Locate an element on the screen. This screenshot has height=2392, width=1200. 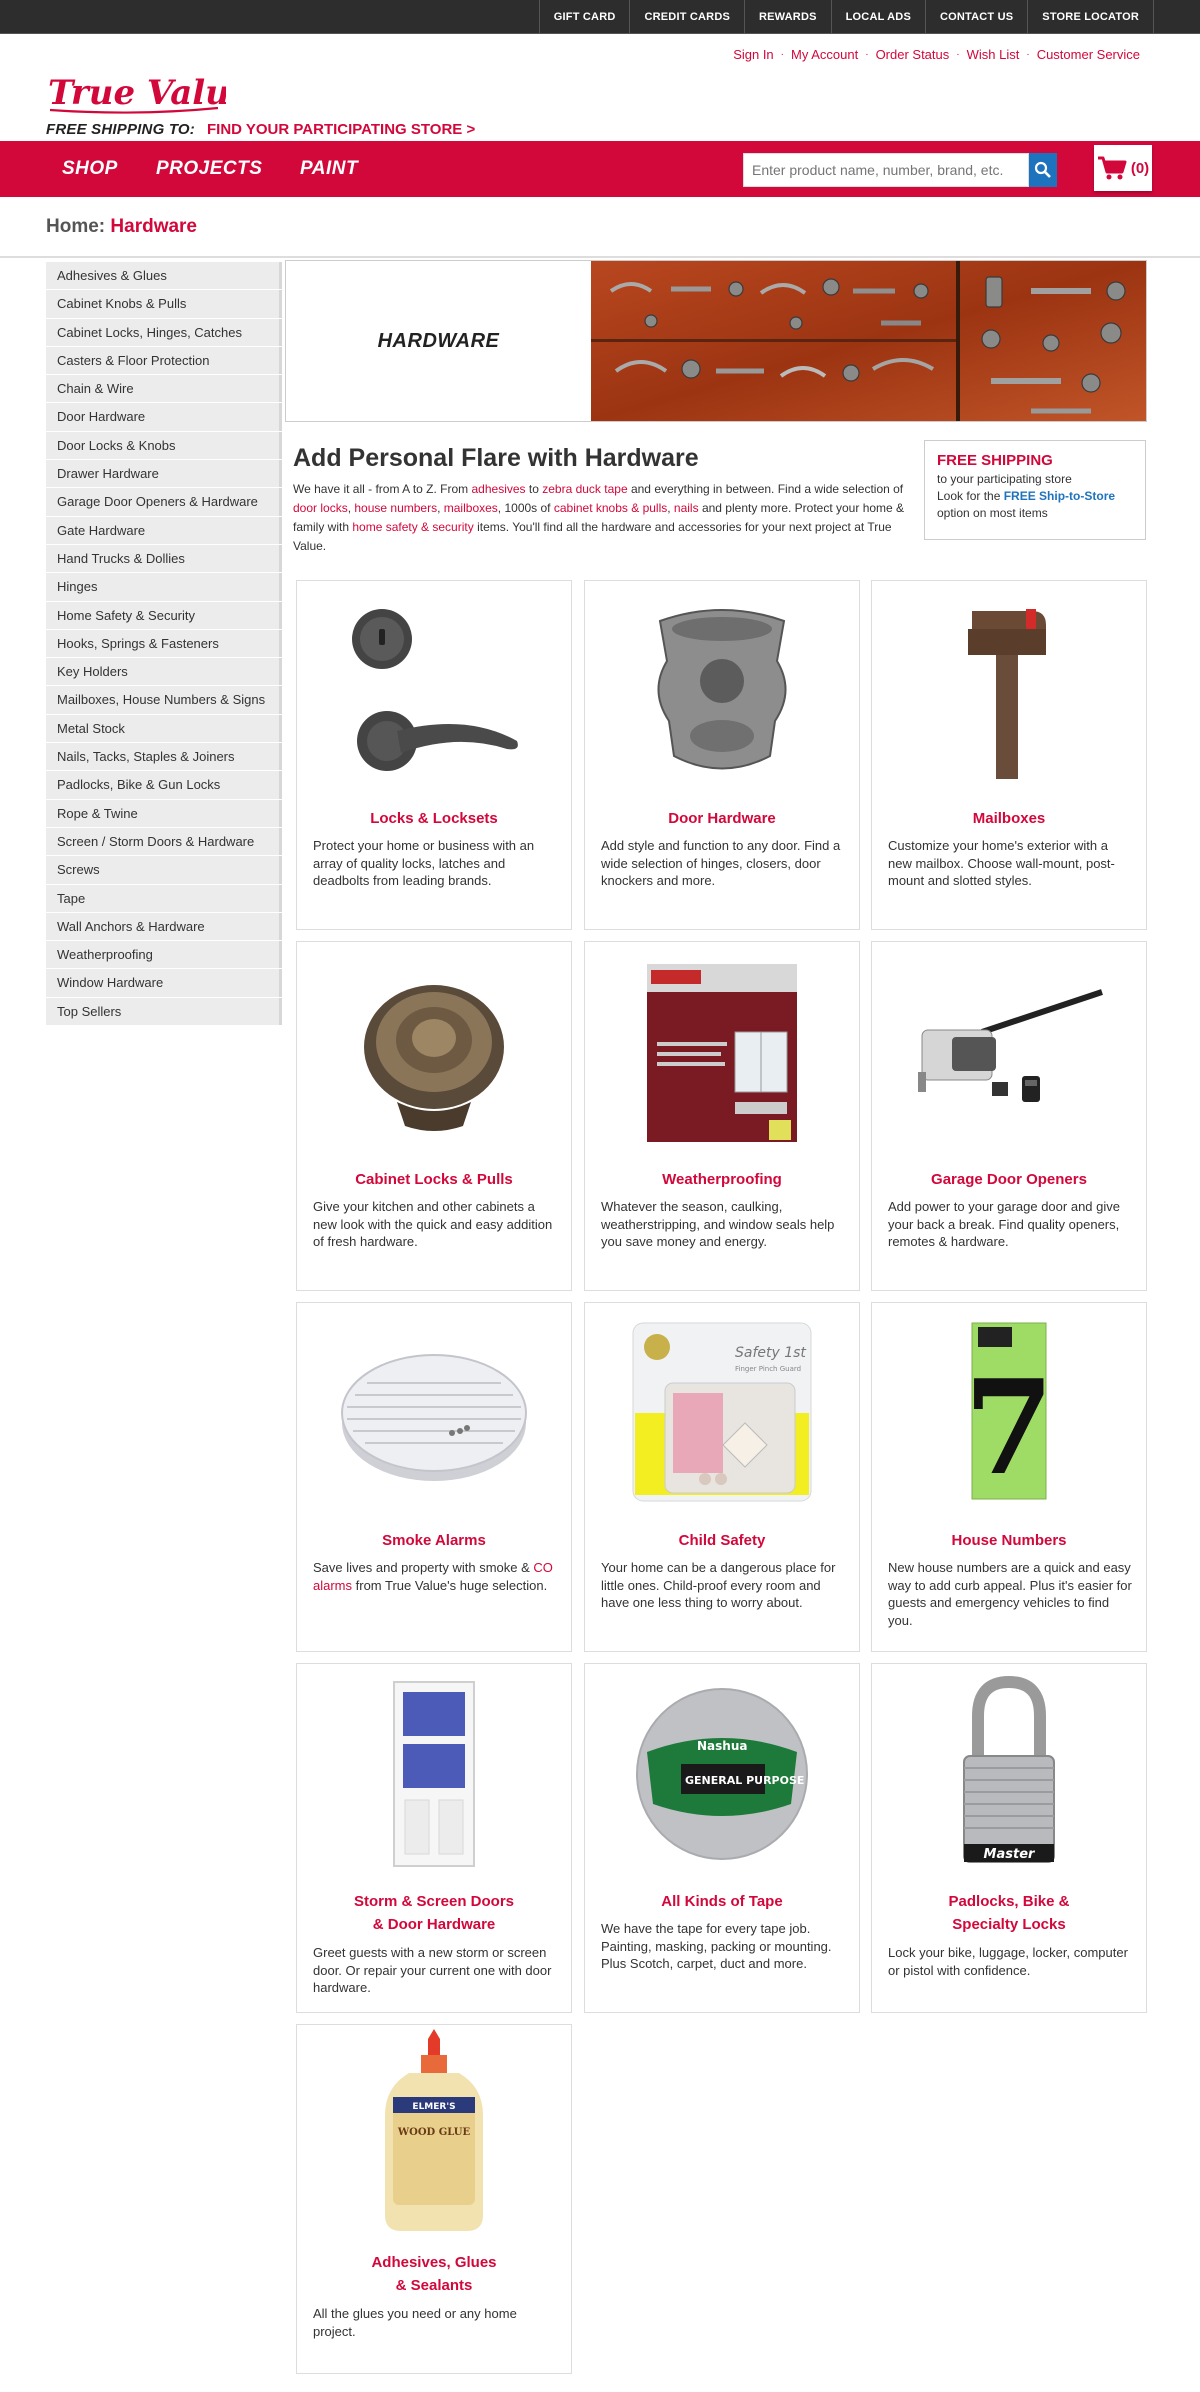
sidebar-item-window-hardware: Window Hardware is located at coordinates (164, 983).